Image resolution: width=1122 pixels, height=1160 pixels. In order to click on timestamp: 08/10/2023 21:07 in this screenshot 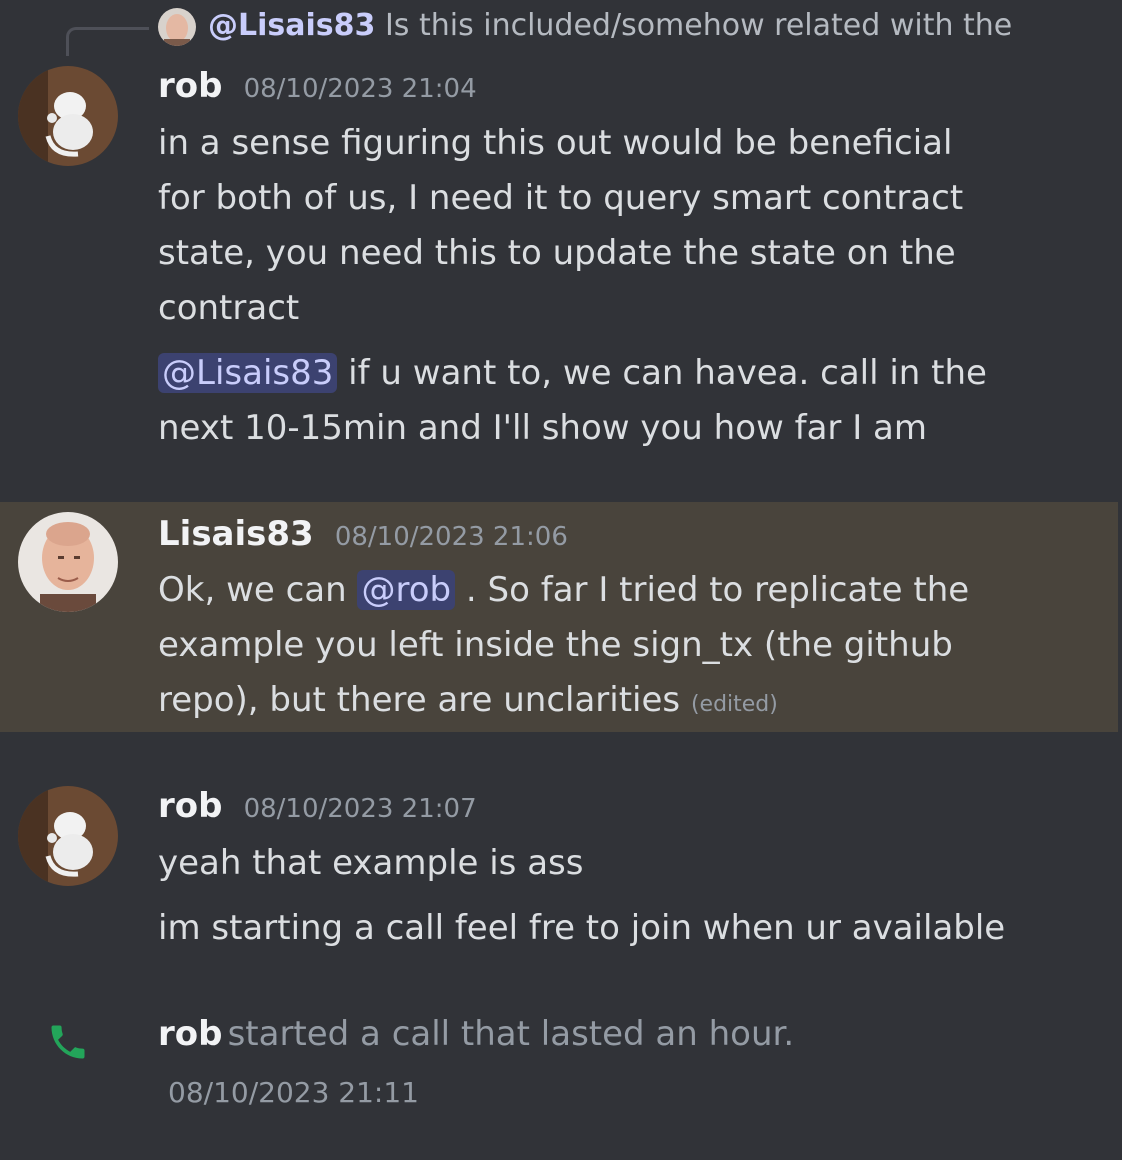, I will do `click(360, 809)`.